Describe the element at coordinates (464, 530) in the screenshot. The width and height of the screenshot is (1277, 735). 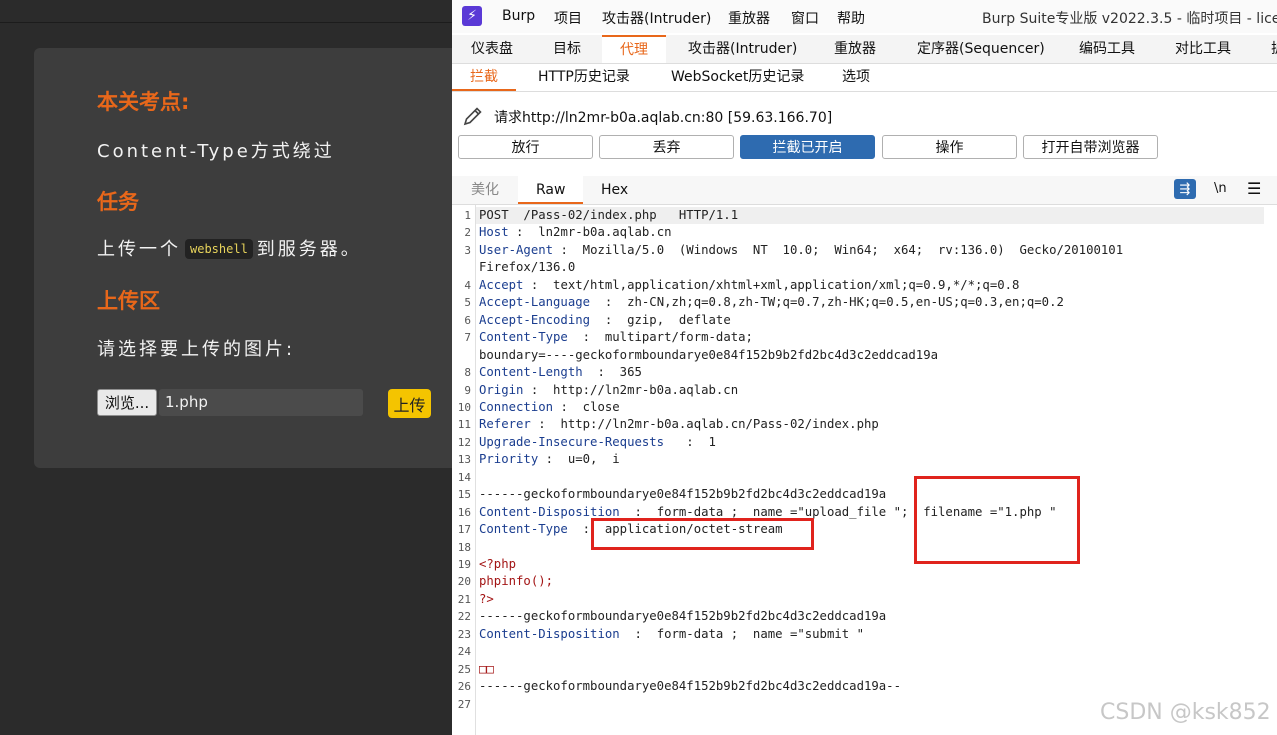
I see `line-number: 17` at that location.